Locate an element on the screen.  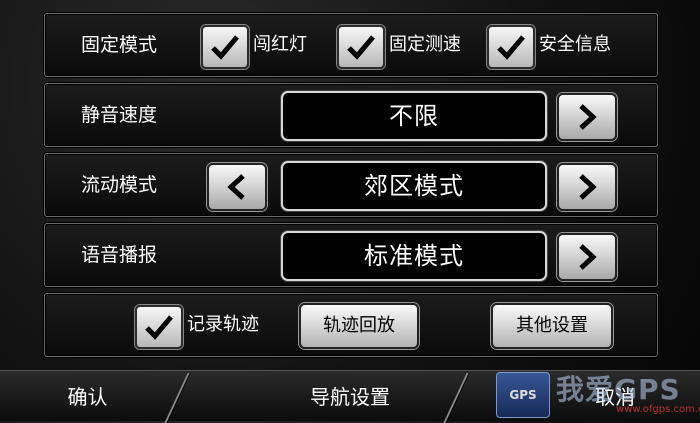
safety-info-checkbox is located at coordinates (511, 47).